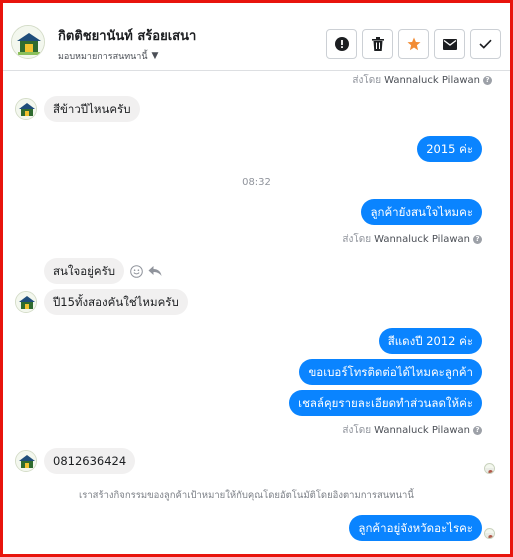 This screenshot has height=557, width=513. I want to click on assign-conversation: มอบหมายการสนทนานี้ ▼, so click(108, 56).